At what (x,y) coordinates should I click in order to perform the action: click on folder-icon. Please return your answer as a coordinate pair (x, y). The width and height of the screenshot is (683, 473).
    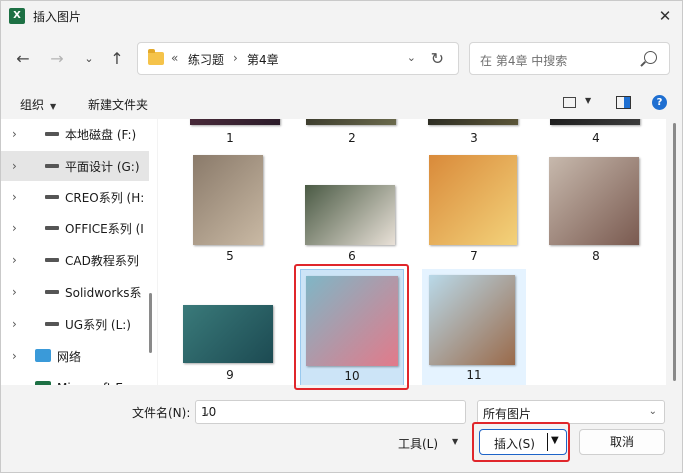
    Looking at the image, I should click on (156, 57).